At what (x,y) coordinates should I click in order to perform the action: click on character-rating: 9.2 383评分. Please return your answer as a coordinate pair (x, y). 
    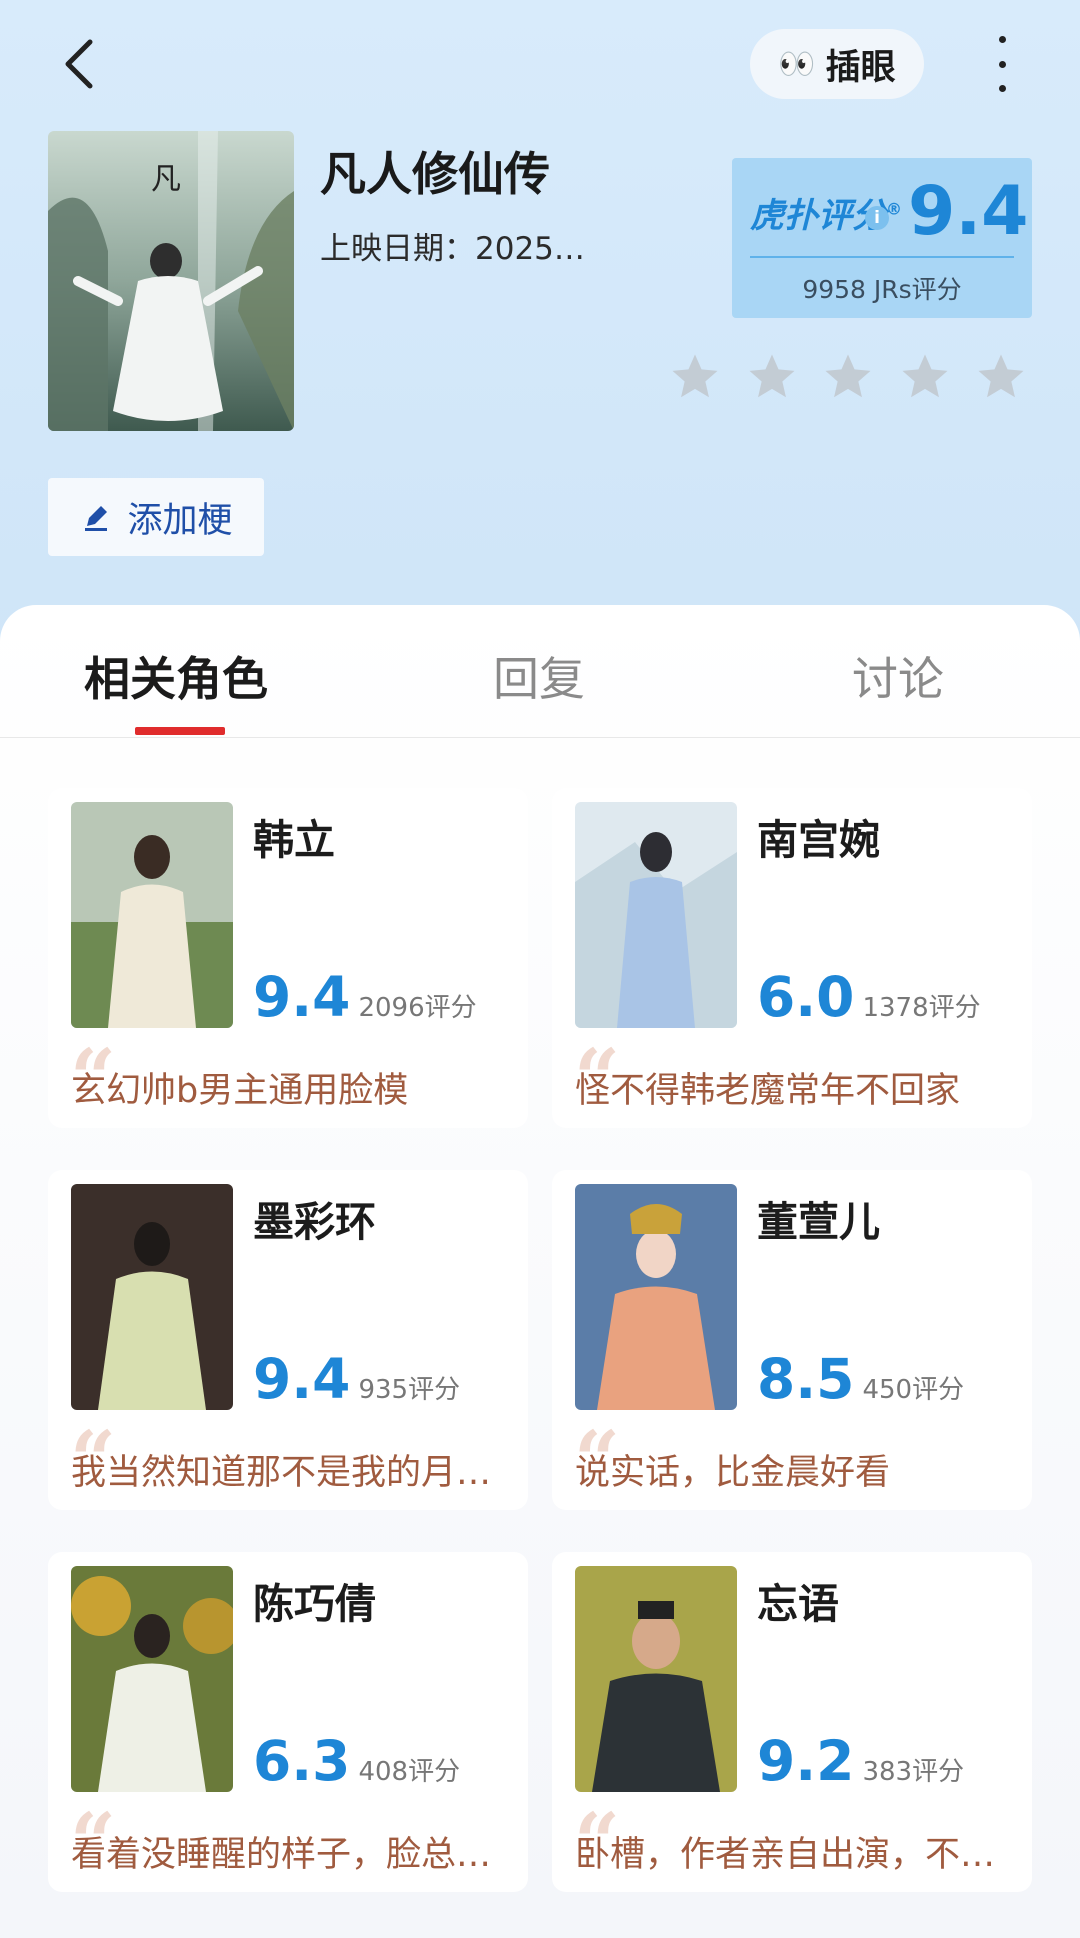
    Looking at the image, I should click on (860, 1761).